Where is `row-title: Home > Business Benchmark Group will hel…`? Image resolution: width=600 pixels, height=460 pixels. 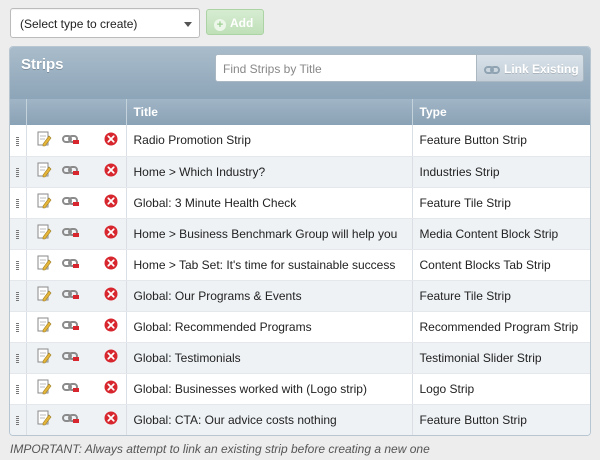
row-title: Home > Business Benchmark Group will hel… is located at coordinates (268, 234).